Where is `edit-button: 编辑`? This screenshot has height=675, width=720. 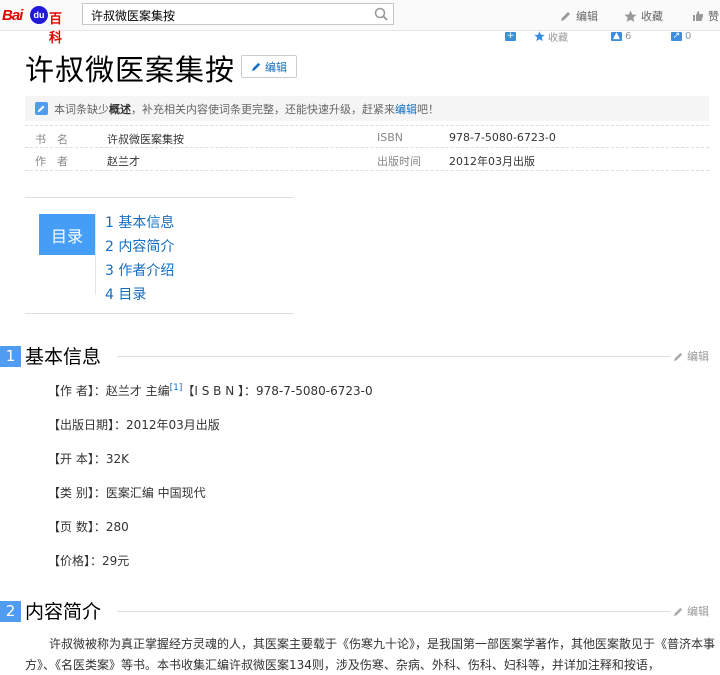
edit-button: 编辑 is located at coordinates (269, 66).